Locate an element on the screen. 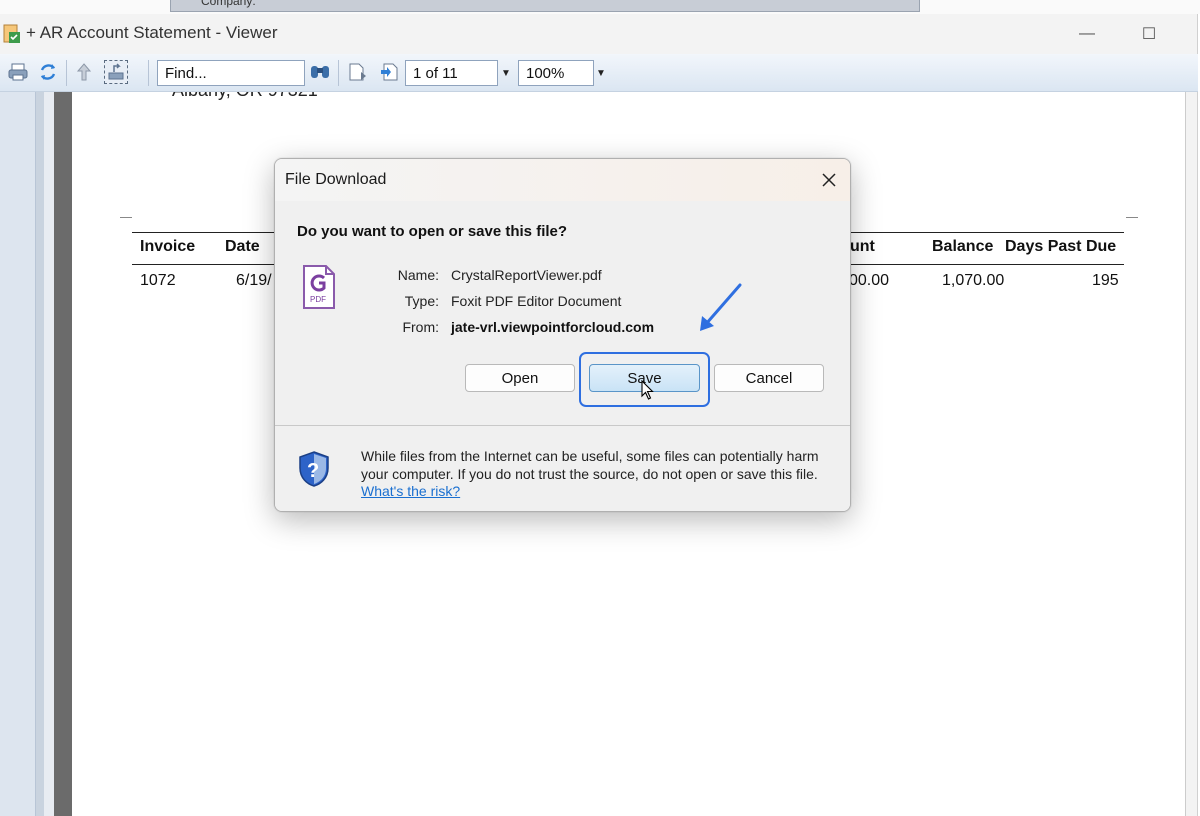 The height and width of the screenshot is (816, 1200). left-splitter is located at coordinates (40, 454).